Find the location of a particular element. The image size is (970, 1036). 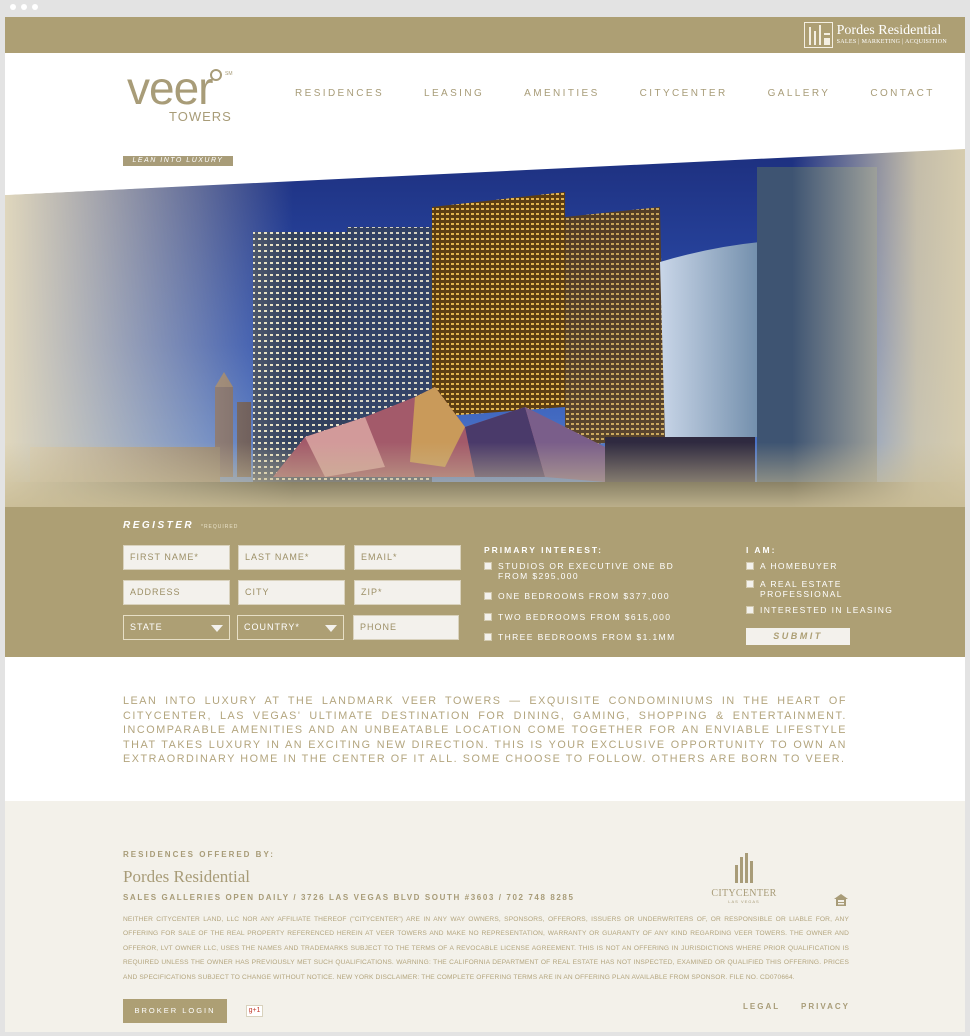

google-plus-one-button: g+1 is located at coordinates (254, 1011).